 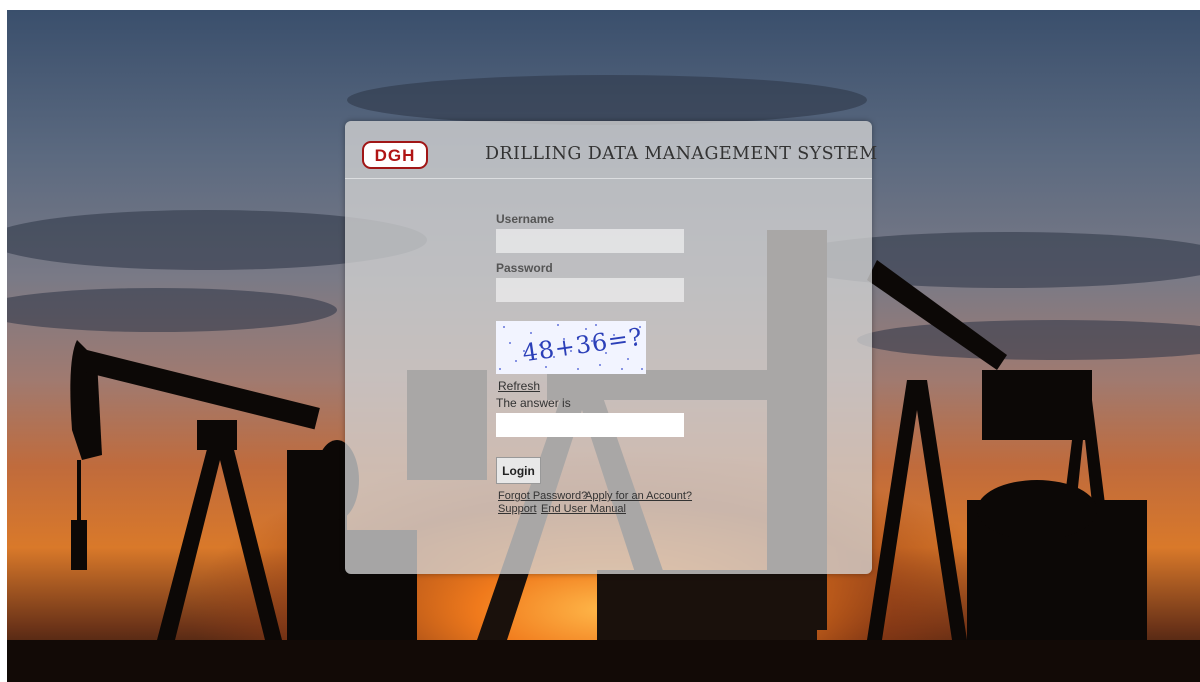 What do you see at coordinates (681, 154) in the screenshot?
I see `page-title: DRILLING DATA MANAGEMENT SYSTEM` at bounding box center [681, 154].